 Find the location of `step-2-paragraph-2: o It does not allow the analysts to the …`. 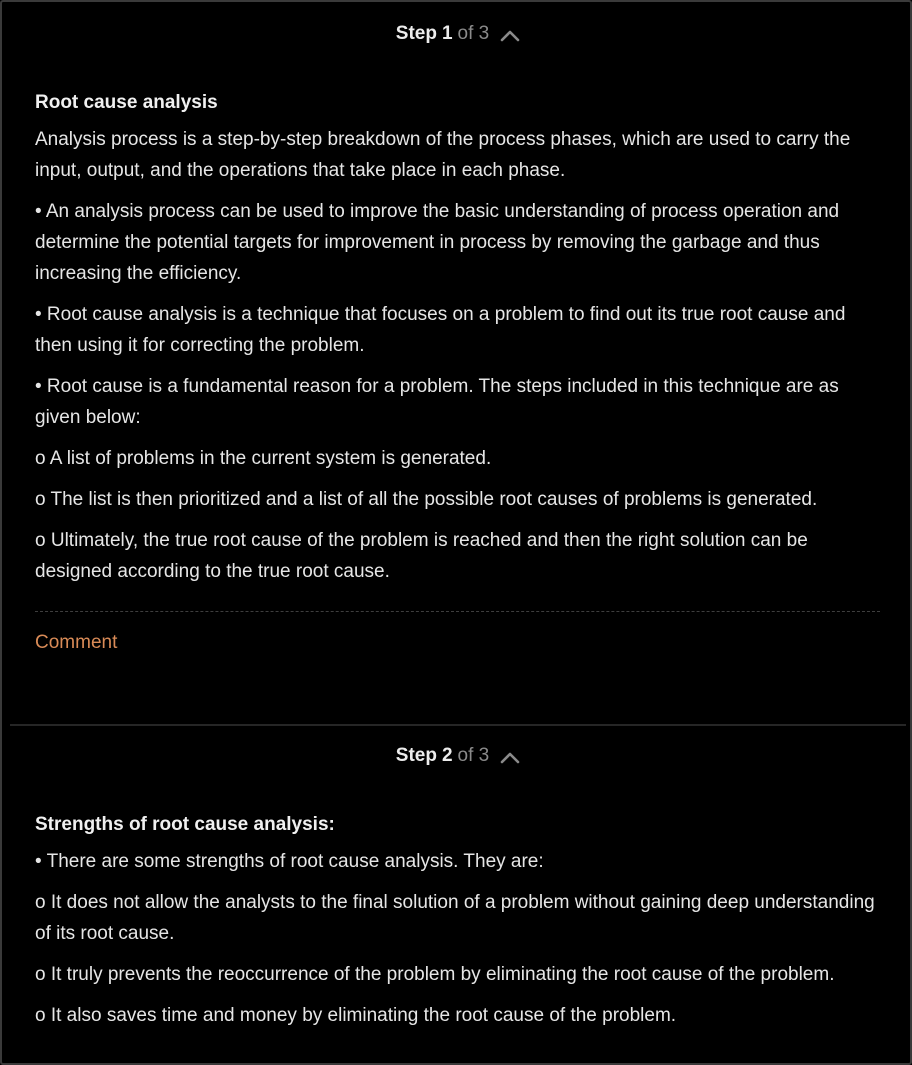

step-2-paragraph-2: o It does not allow the analysts to the … is located at coordinates (455, 918).